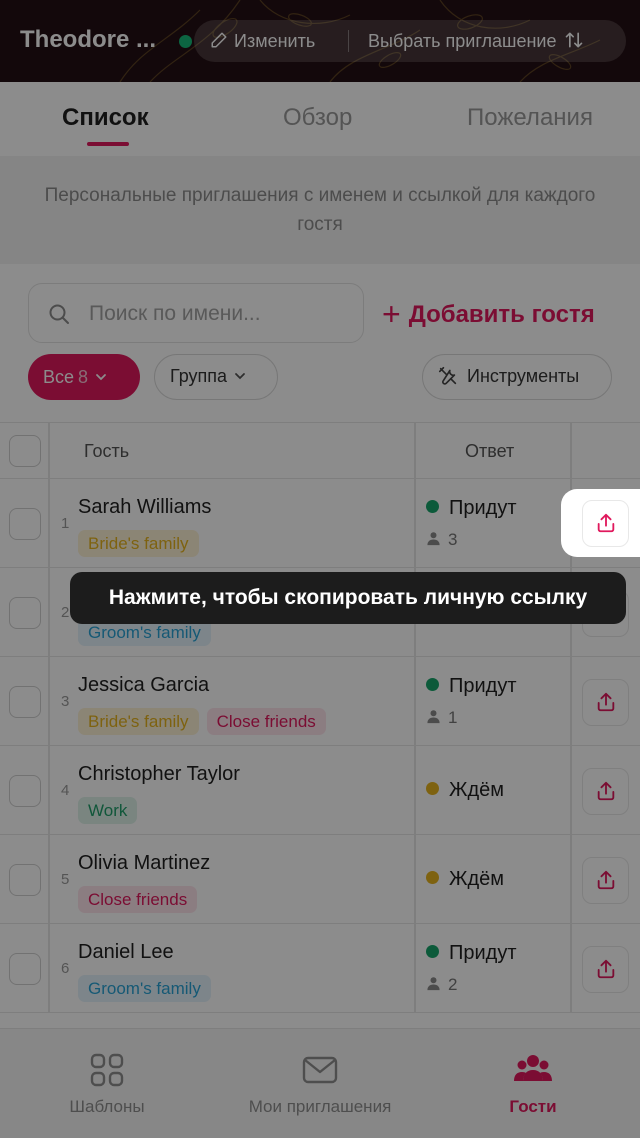  I want to click on highlighted-share-area, so click(600, 523).